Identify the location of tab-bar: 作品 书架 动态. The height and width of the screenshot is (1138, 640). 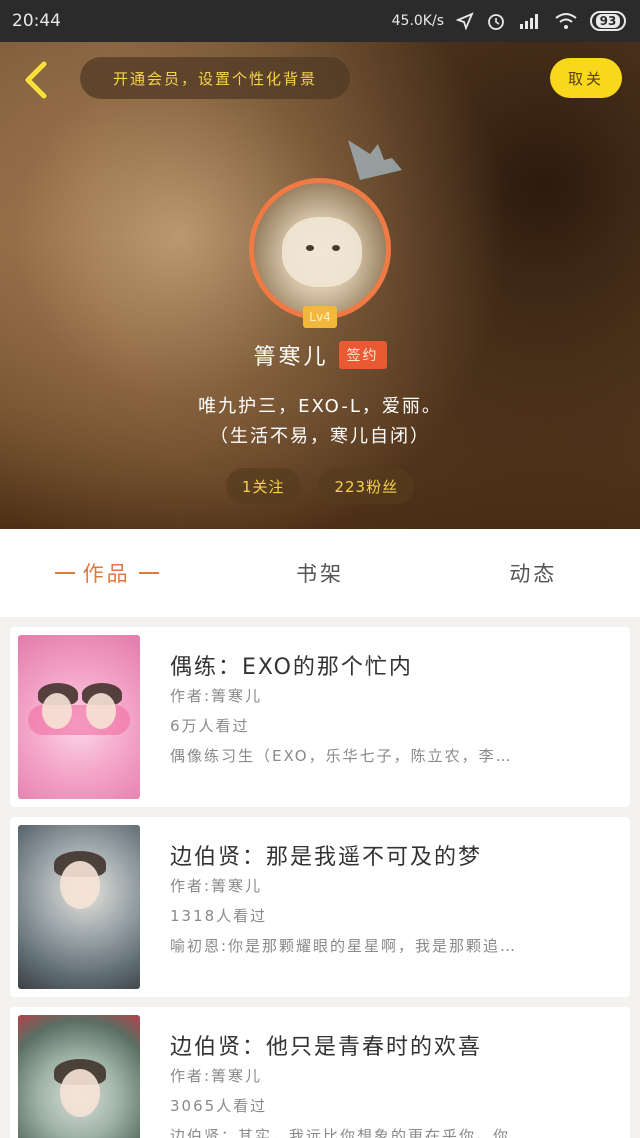
(320, 573).